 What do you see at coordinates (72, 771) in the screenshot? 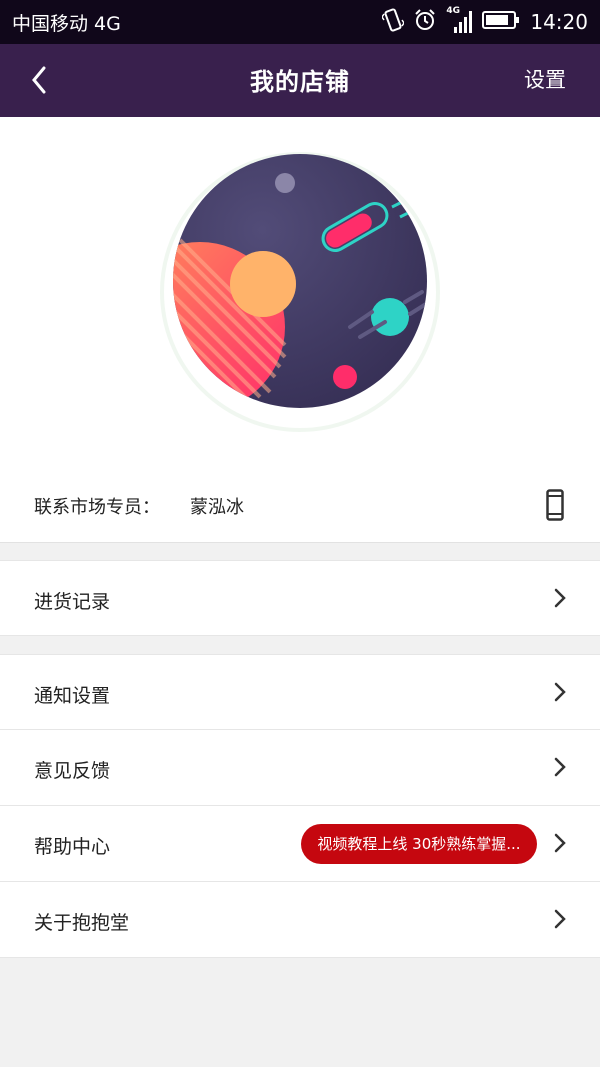
I see `menu-item-label: 意见反馈` at bounding box center [72, 771].